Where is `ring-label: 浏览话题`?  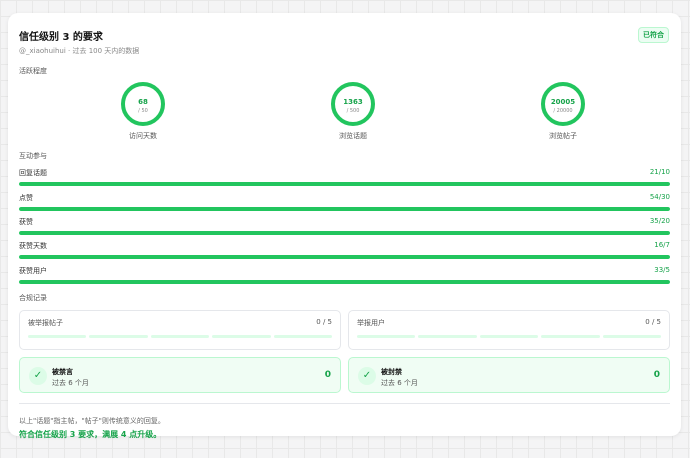 ring-label: 浏览话题 is located at coordinates (353, 136).